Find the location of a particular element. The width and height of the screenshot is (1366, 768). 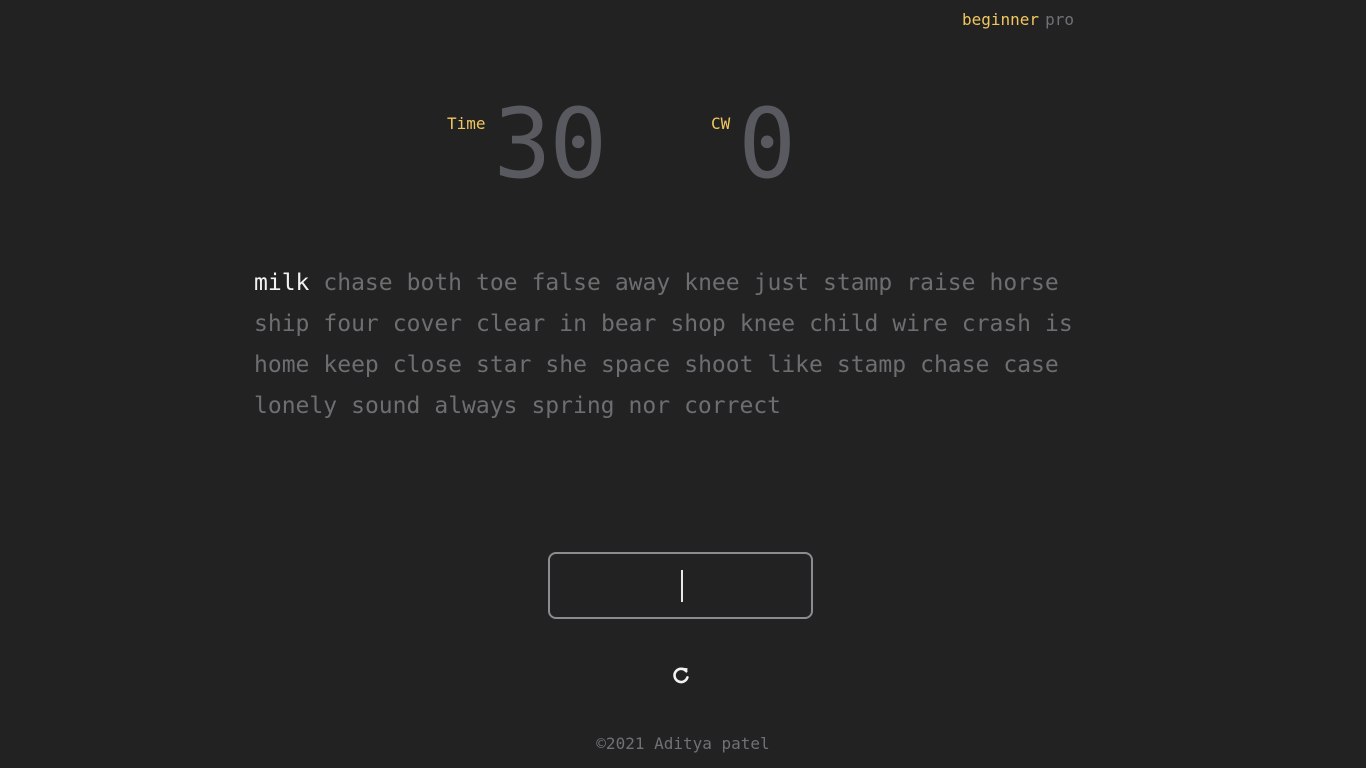

time-value: 30 is located at coordinates (550, 144).